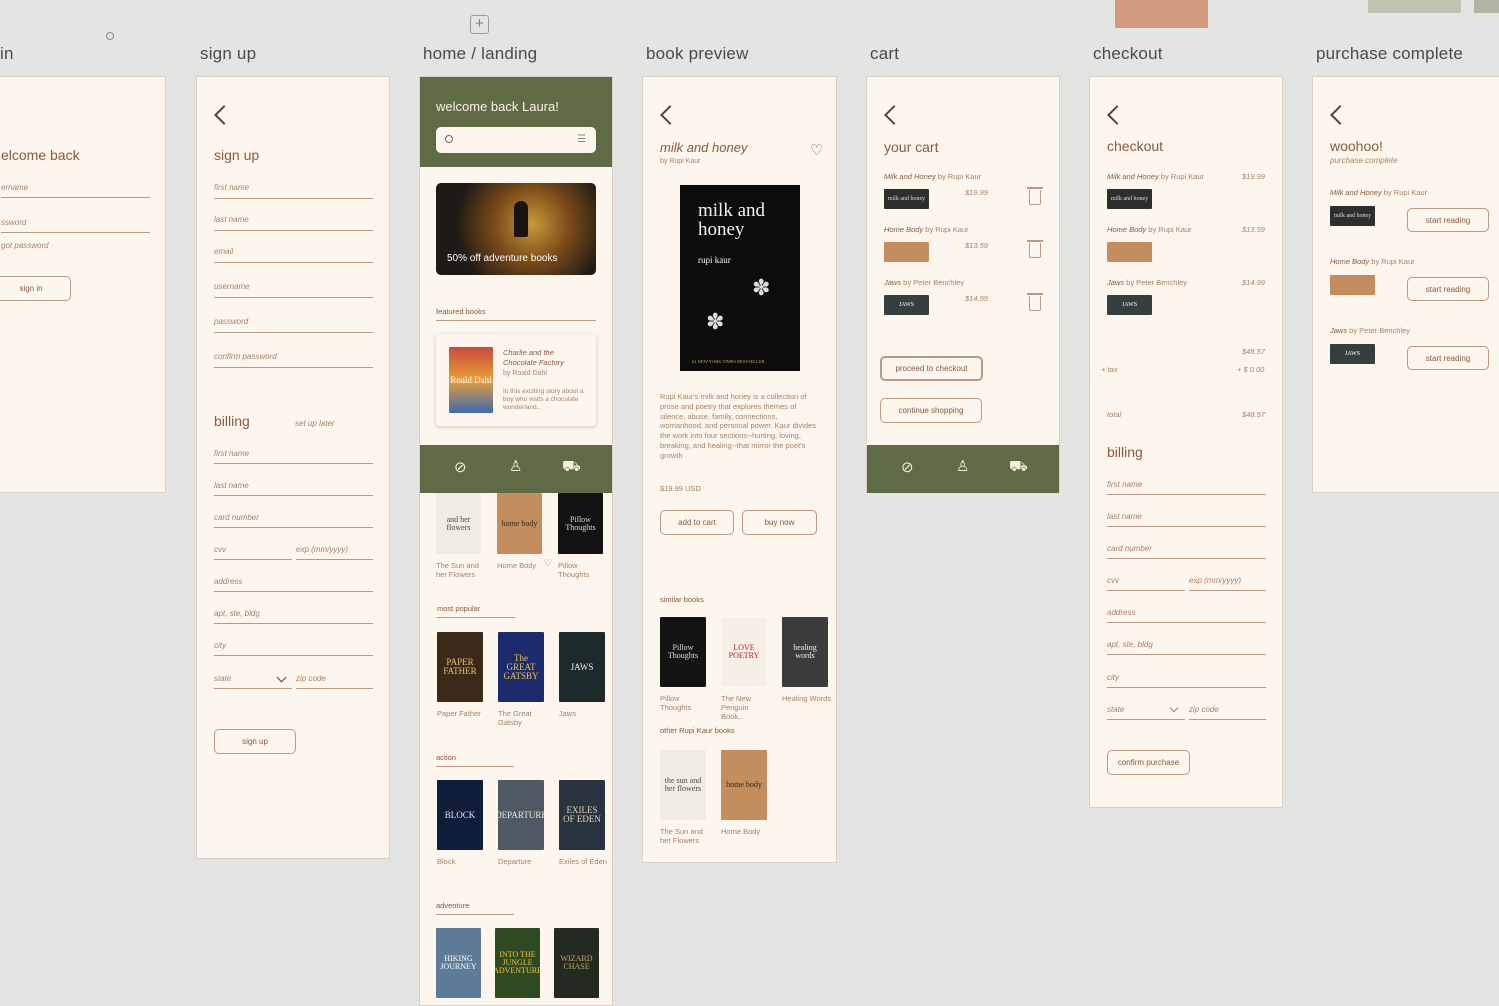 The image size is (1499, 1006). What do you see at coordinates (576, 963) in the screenshot?
I see `book-cover: WIZARD CHASE` at bounding box center [576, 963].